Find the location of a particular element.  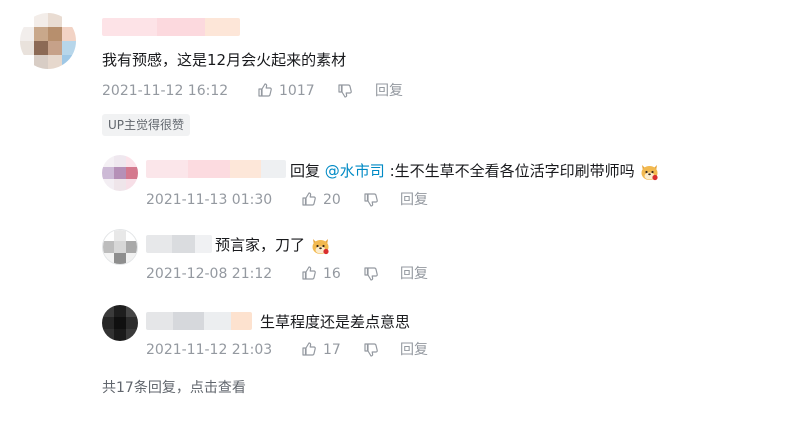

reply-like-count: 17 is located at coordinates (332, 350).